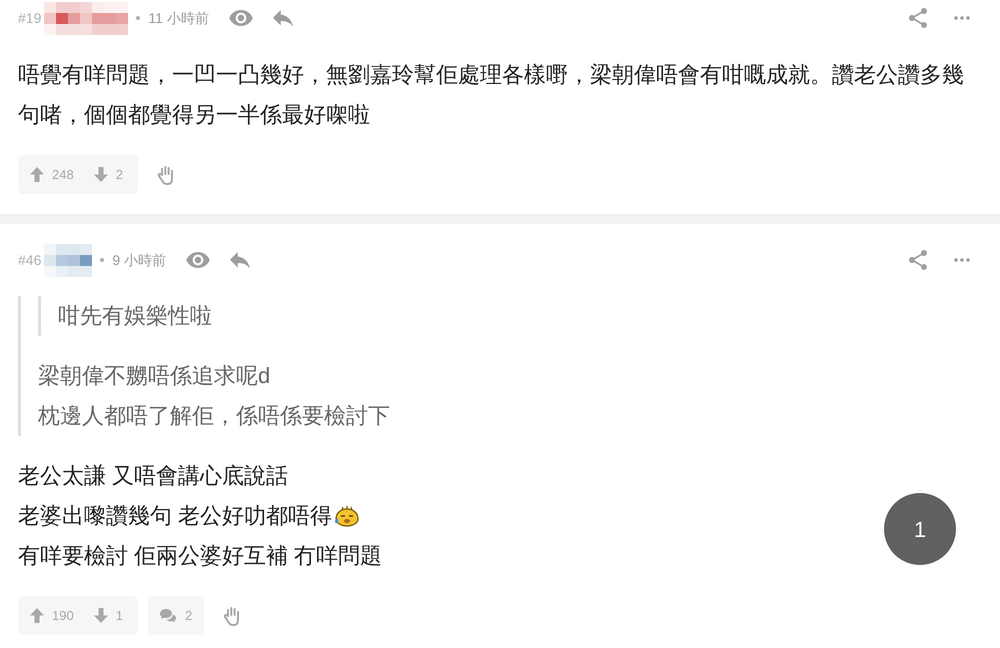 Image resolution: width=1000 pixels, height=648 pixels. What do you see at coordinates (135, 316) in the screenshot?
I see `quote-text: 咁先有娛樂性啦` at bounding box center [135, 316].